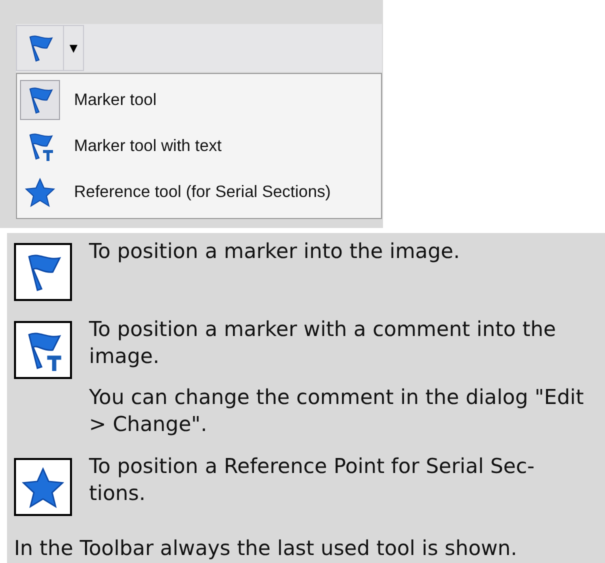  Describe the element at coordinates (337, 411) in the screenshot. I see `description-text: You can change the comment in the dialog "Edit > Change".` at that location.